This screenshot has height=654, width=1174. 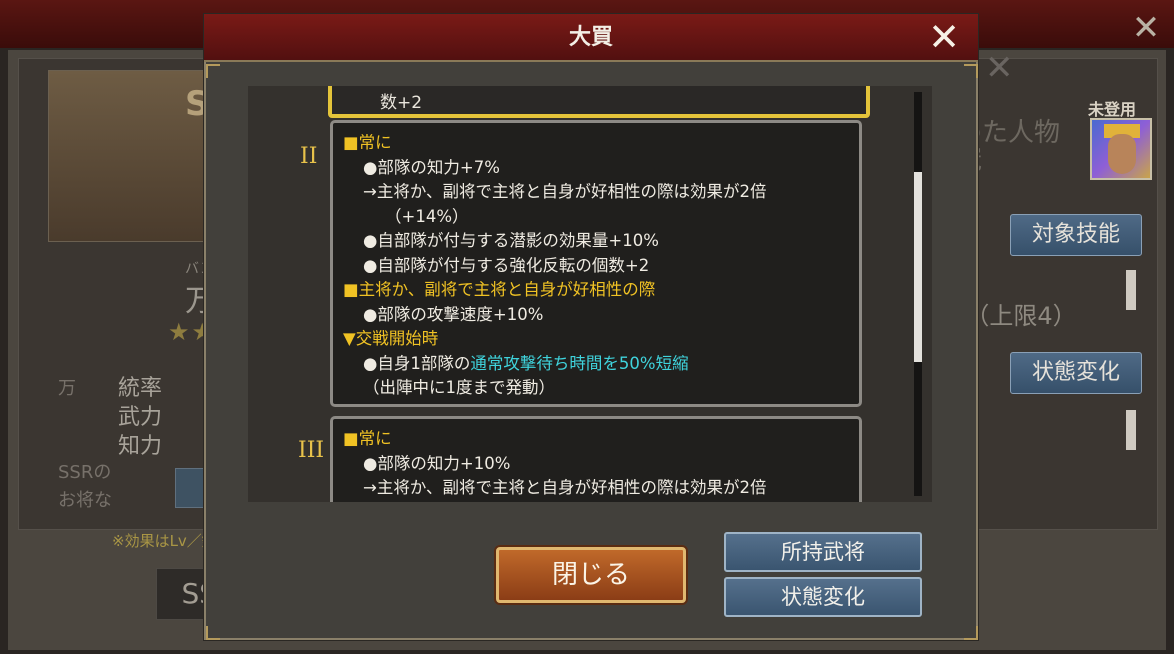 What do you see at coordinates (459, 387) in the screenshot?
I see `effect-line: （出陣中に1度まで発動）` at bounding box center [459, 387].